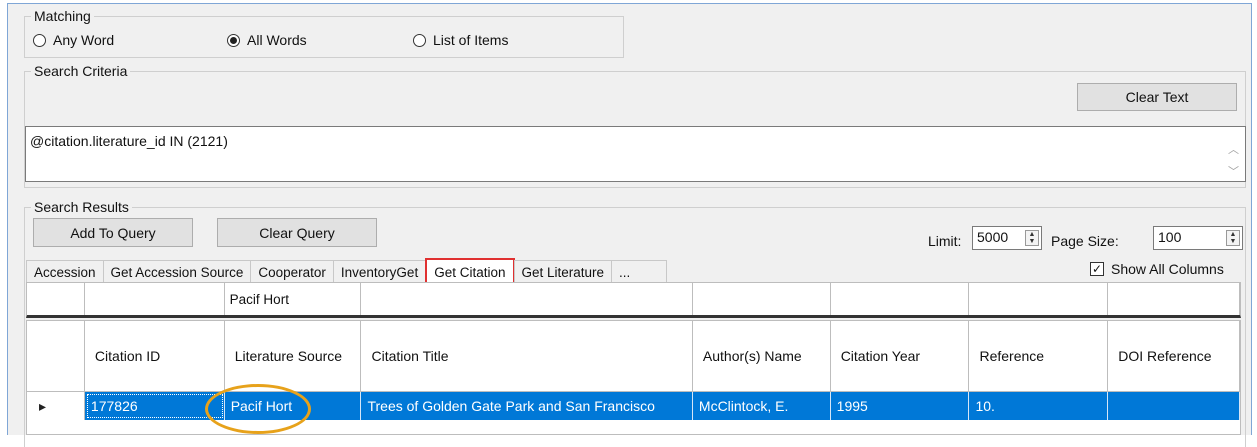 The width and height of the screenshot is (1257, 447). I want to click on search-criteria-title: Search Criteria, so click(81, 71).